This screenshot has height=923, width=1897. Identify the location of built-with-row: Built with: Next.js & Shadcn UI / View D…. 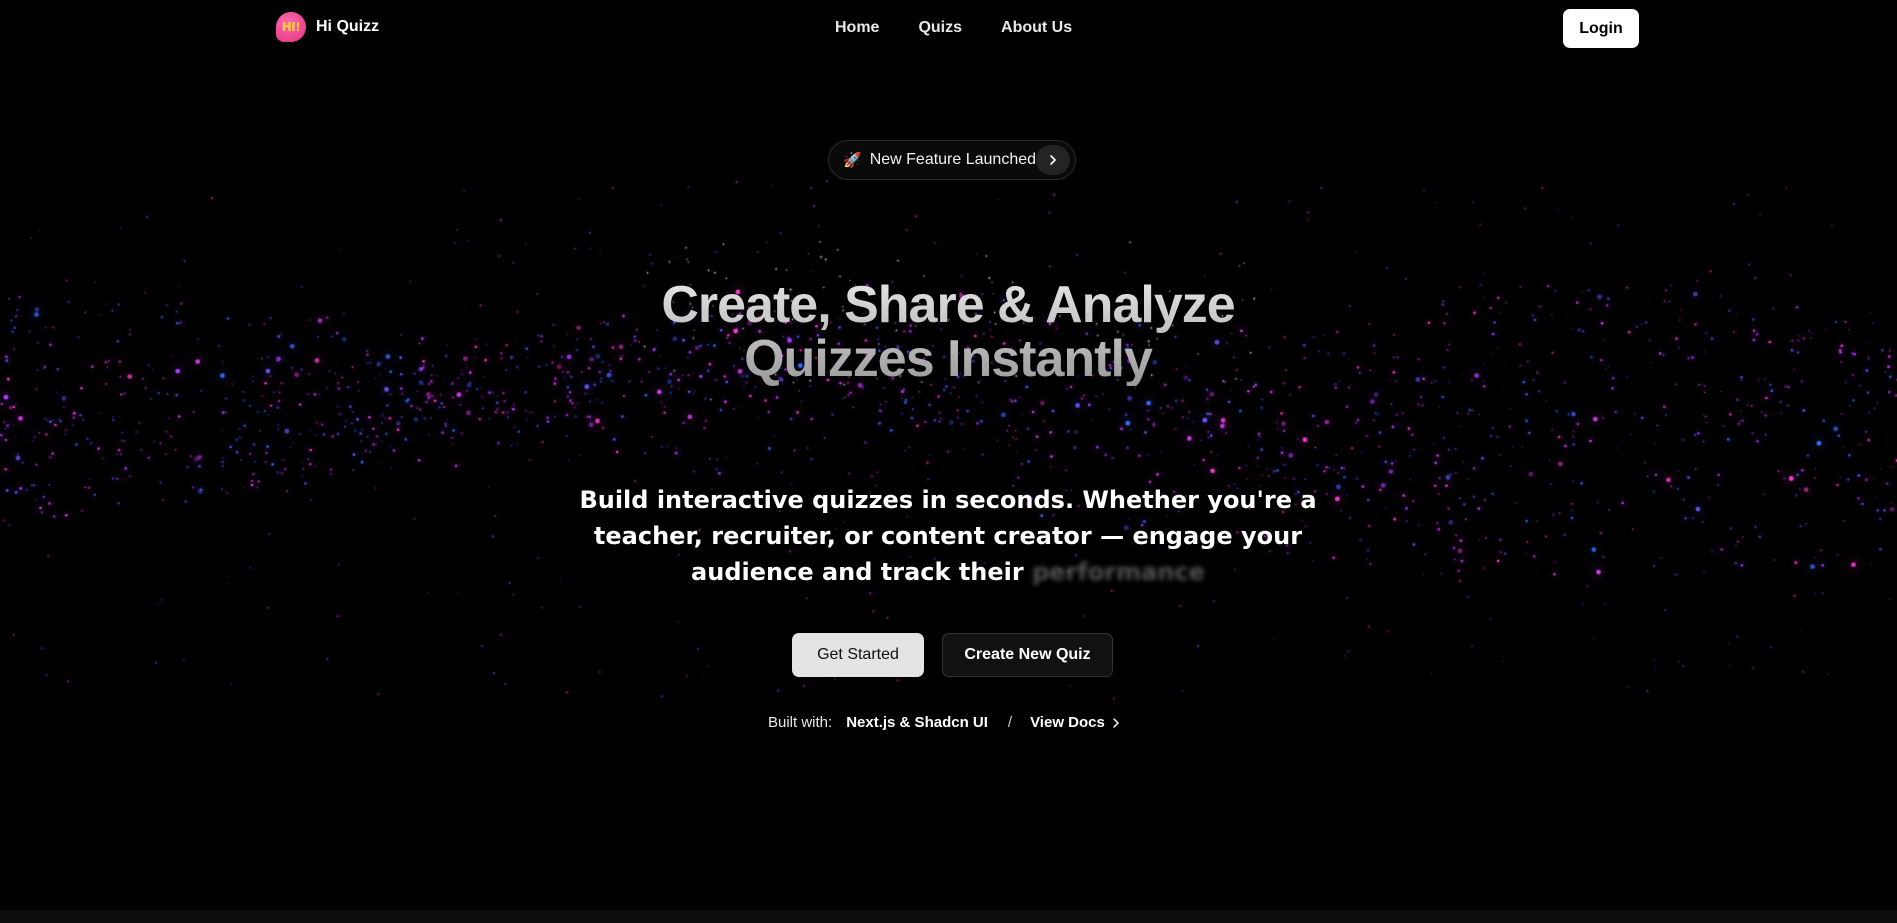
(944, 722).